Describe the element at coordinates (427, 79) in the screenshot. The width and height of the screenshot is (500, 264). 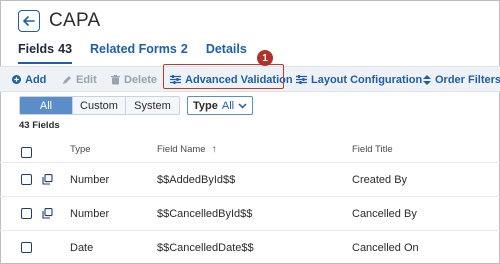
I see `sort-icon` at that location.